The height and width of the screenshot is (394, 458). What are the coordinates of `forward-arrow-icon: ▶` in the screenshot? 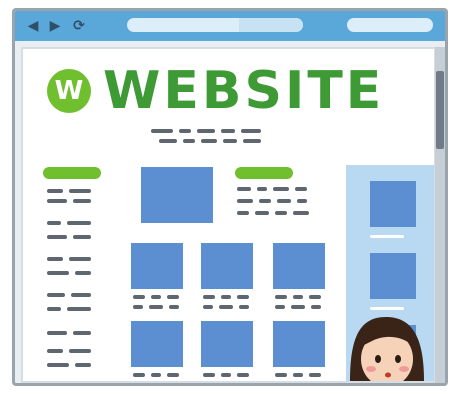 It's located at (55, 26).